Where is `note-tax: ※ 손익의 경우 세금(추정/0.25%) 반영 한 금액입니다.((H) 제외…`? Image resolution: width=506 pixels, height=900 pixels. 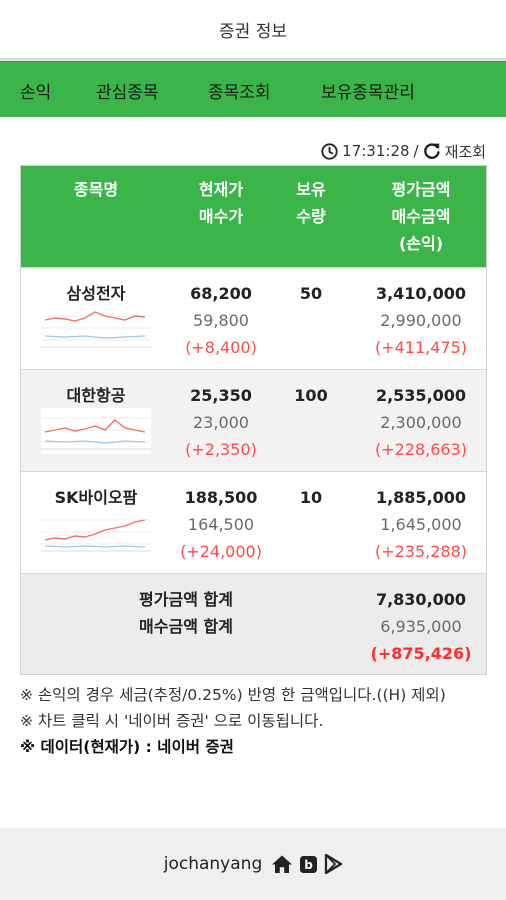
note-tax: ※ 손익의 경우 세금(추정/0.25%) 반영 한 금액입니다.((H) 제외… is located at coordinates (233, 695).